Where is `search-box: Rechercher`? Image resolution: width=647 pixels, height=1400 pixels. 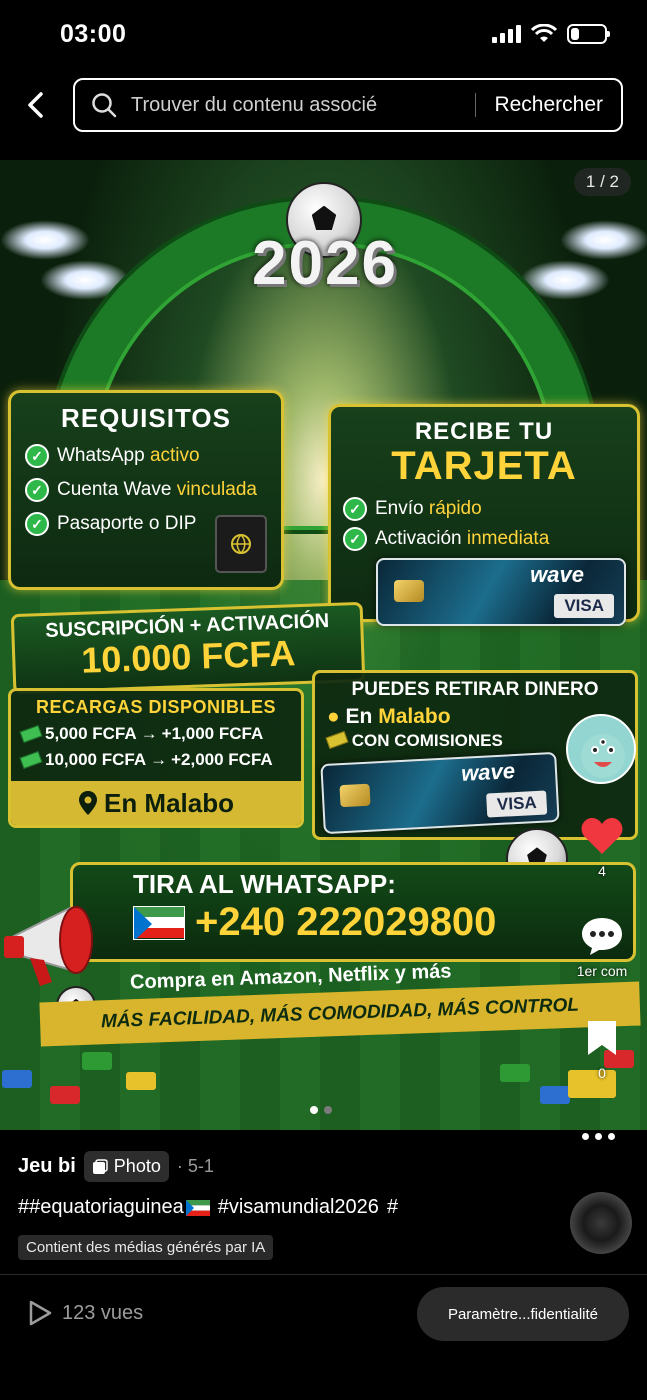 search-box: Rechercher is located at coordinates (348, 105).